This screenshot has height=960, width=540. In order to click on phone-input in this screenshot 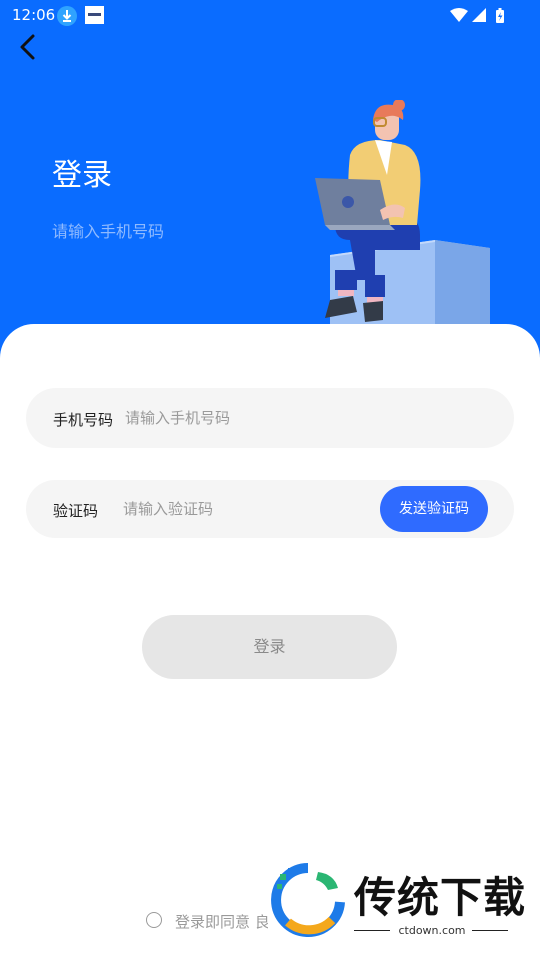, I will do `click(275, 418)`.